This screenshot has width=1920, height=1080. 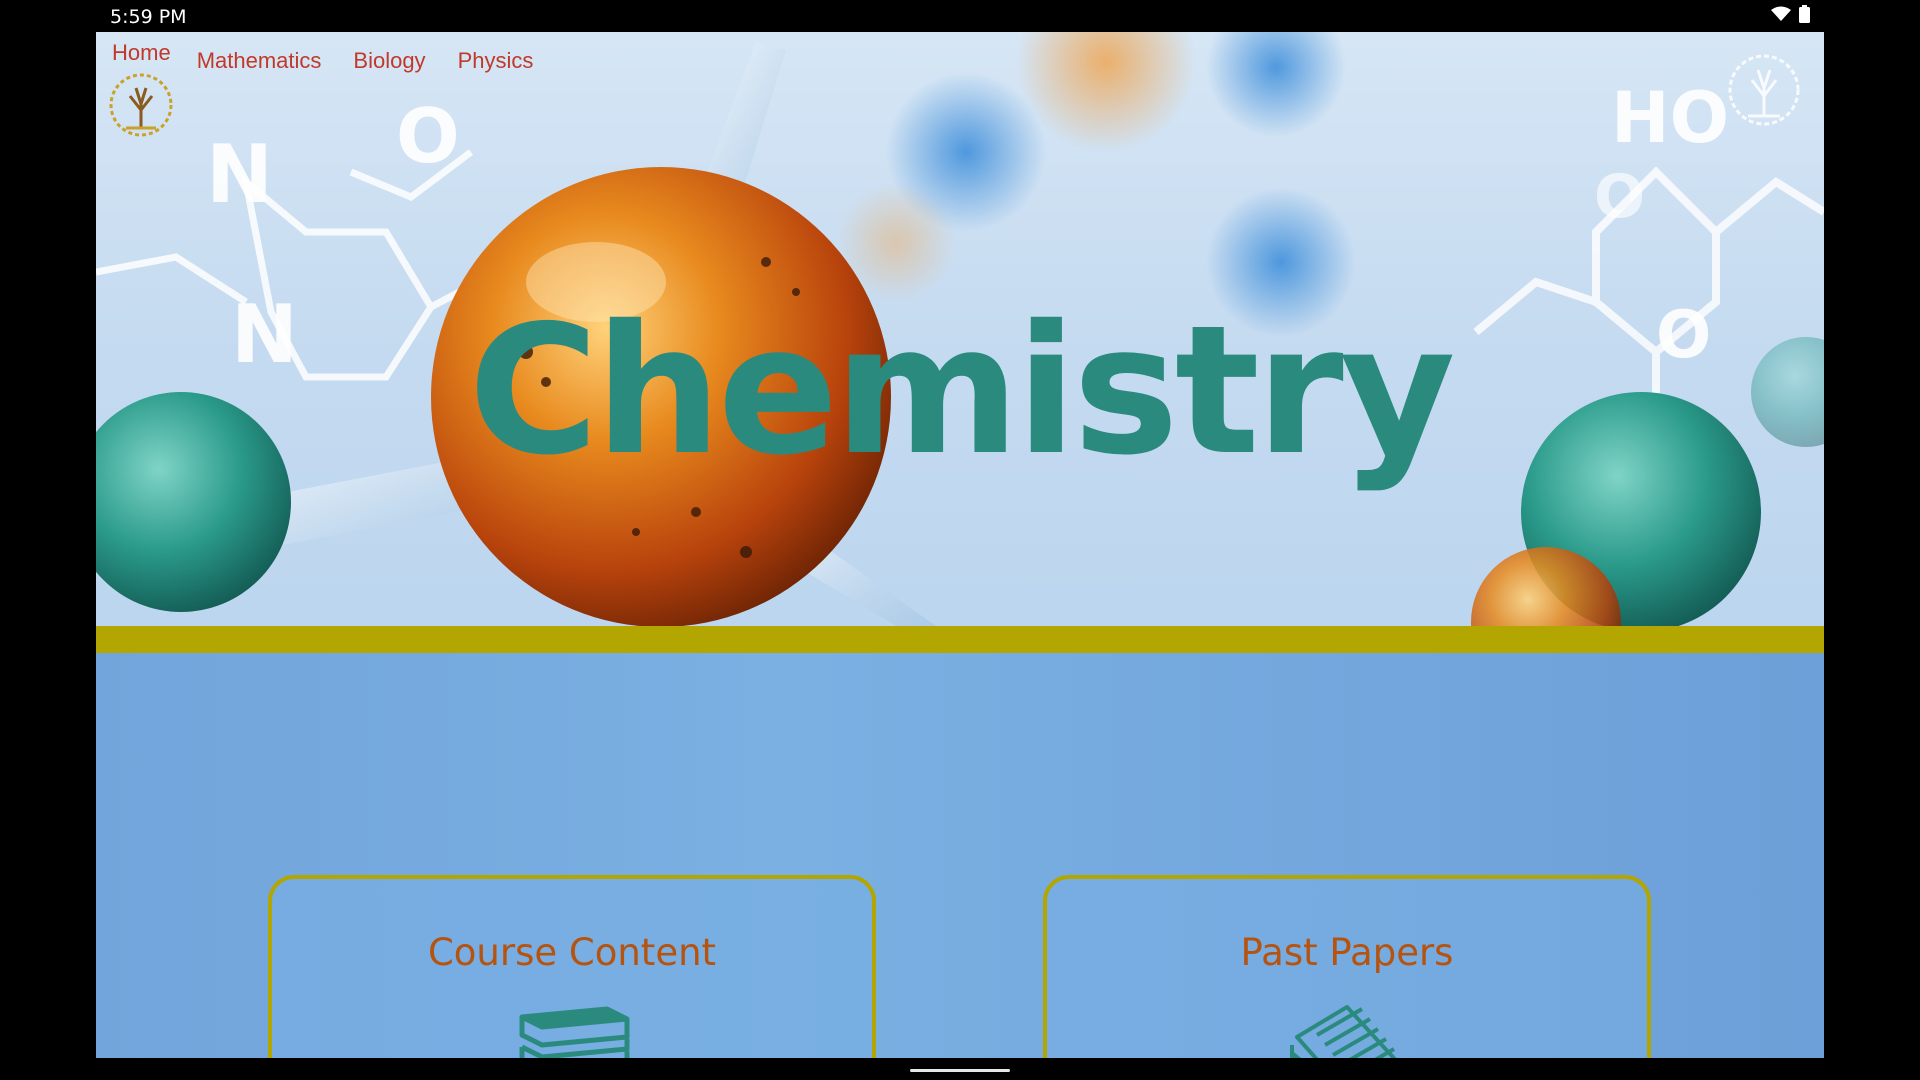 I want to click on watermark-logo, so click(x=1764, y=92).